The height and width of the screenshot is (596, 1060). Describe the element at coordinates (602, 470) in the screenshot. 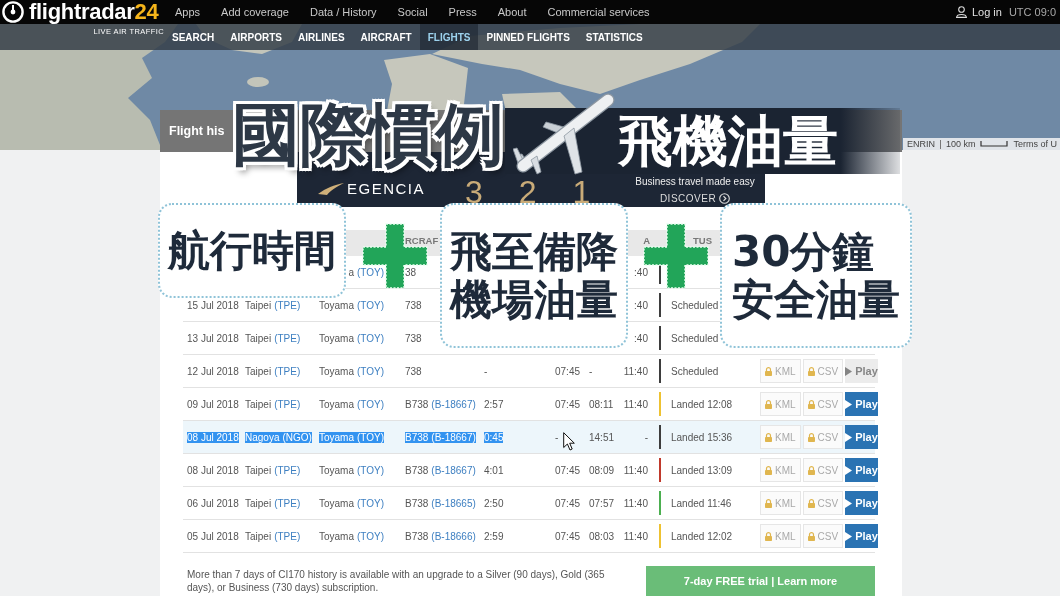

I see `time-text: 08:09` at that location.